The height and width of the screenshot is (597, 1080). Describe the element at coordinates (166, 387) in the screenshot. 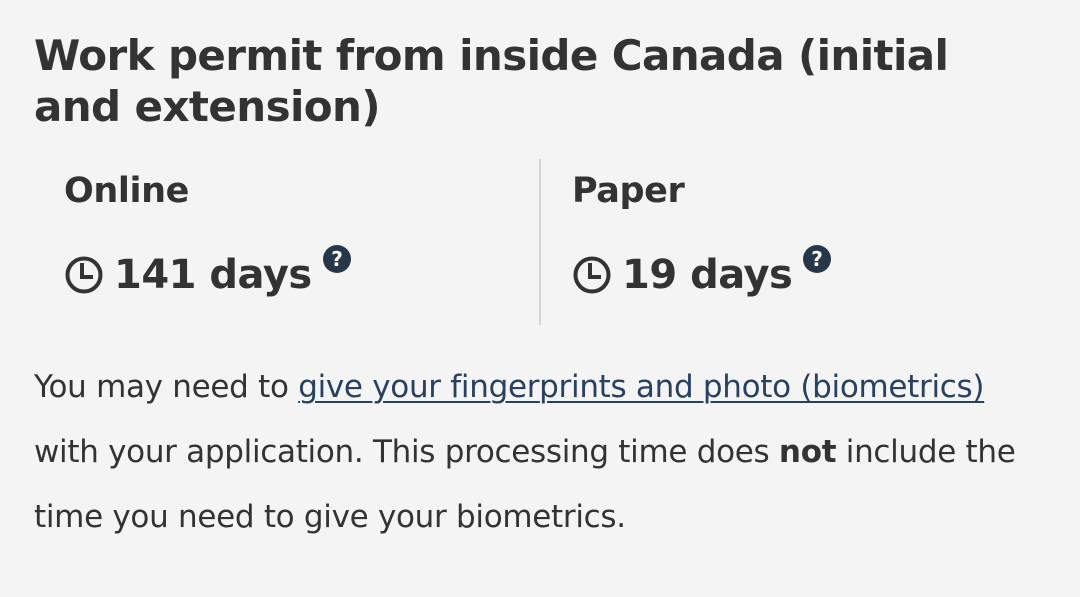

I see `note-prefix: You may need to` at that location.